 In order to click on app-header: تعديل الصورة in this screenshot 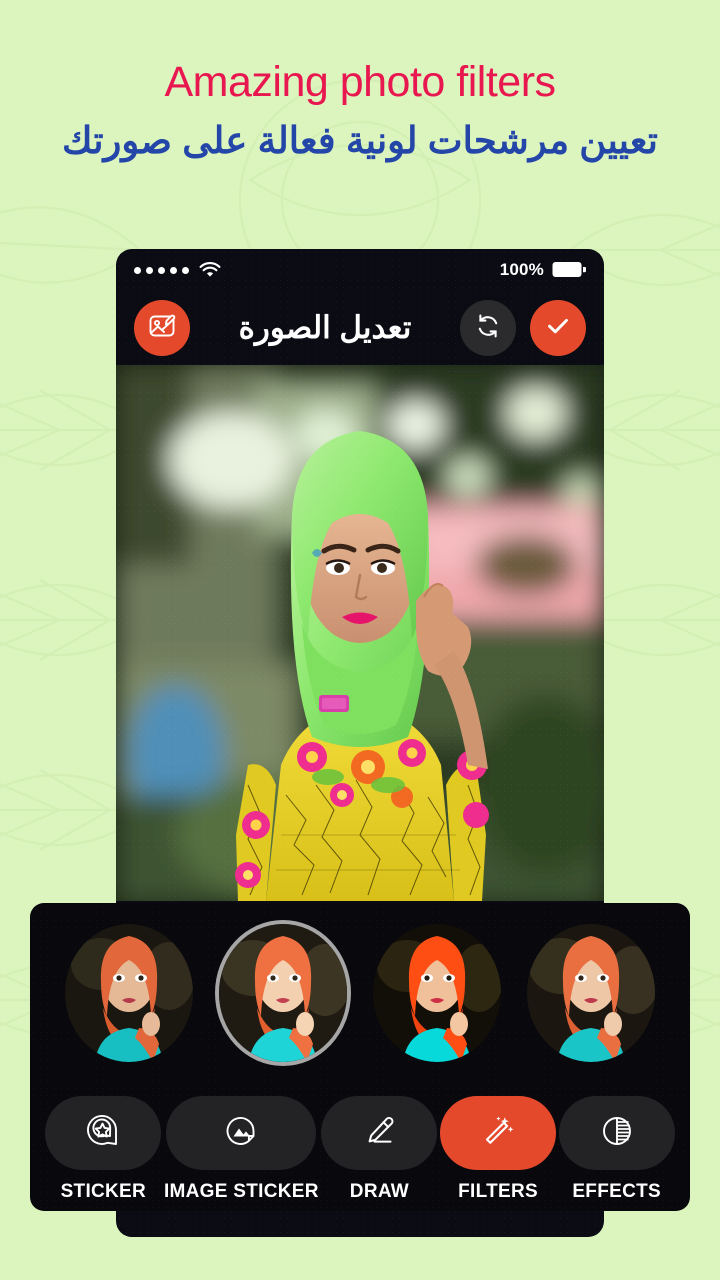, I will do `click(360, 328)`.